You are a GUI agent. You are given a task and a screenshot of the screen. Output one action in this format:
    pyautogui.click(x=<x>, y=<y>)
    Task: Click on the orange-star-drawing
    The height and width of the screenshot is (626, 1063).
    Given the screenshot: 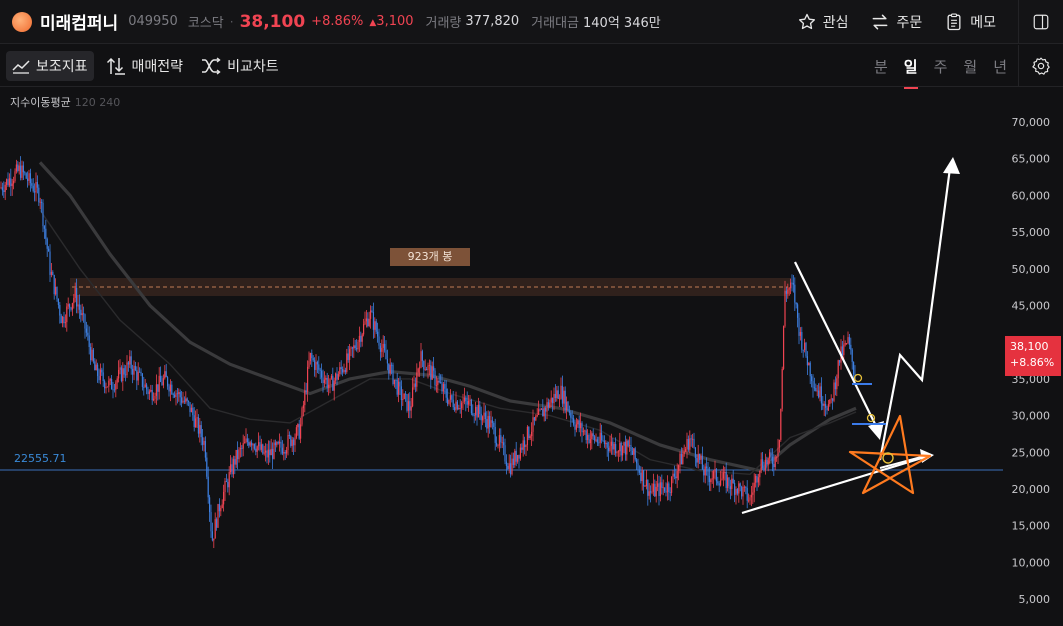 What is the action you would take?
    pyautogui.click(x=890, y=454)
    